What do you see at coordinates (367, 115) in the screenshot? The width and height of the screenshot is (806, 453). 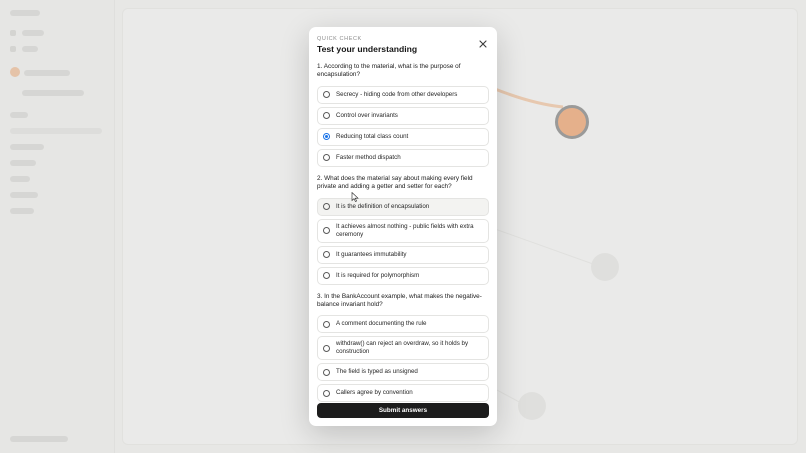 I see `answer-label: Control over invariants` at bounding box center [367, 115].